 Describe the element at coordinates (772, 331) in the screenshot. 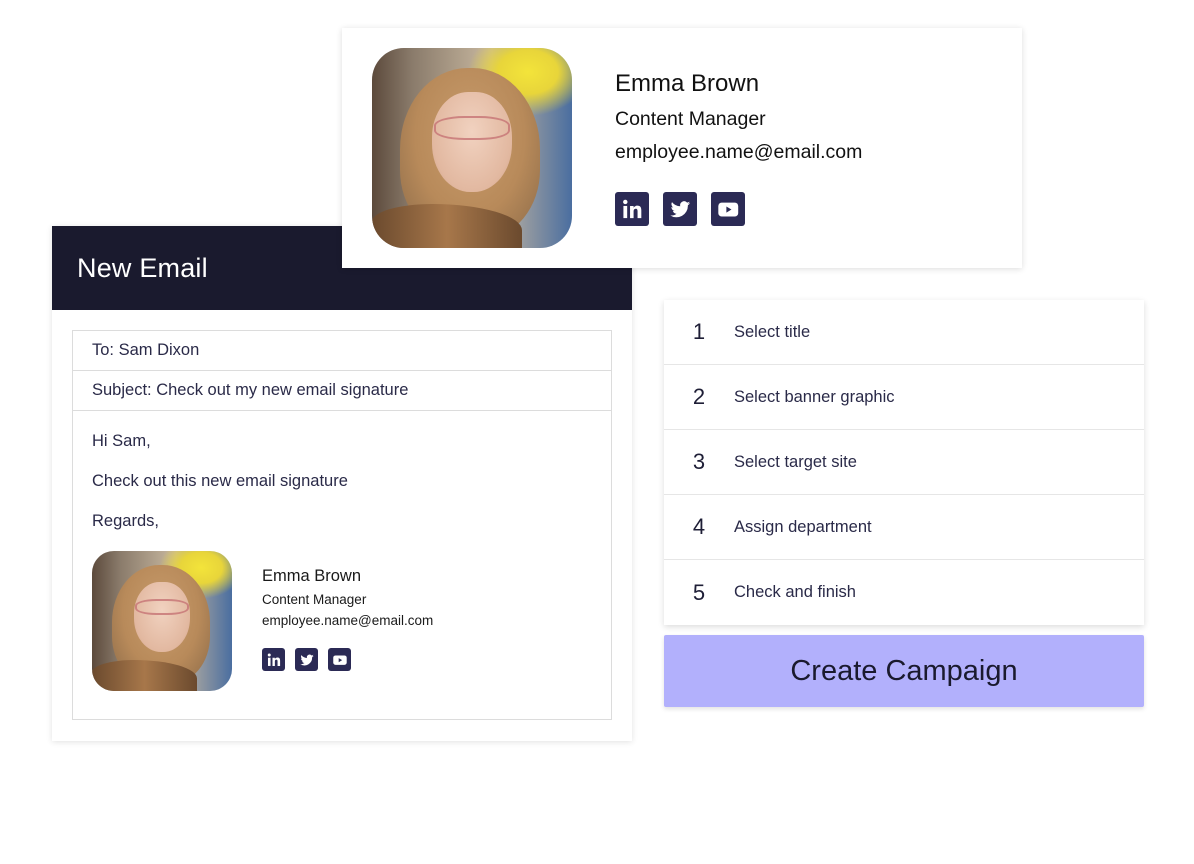

I see `step-label: Select title` at that location.